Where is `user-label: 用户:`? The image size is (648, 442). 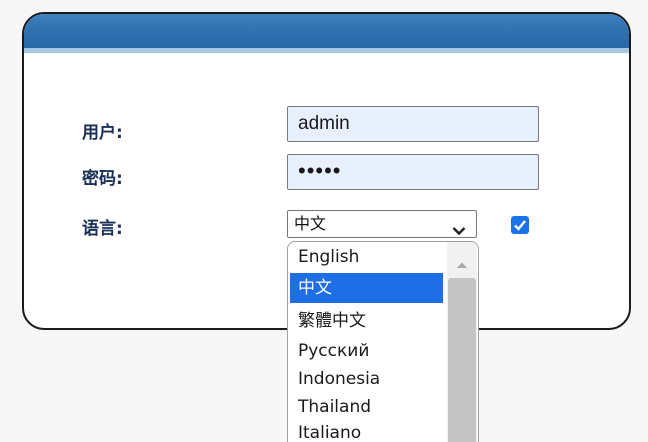 user-label: 用户: is located at coordinates (102, 133).